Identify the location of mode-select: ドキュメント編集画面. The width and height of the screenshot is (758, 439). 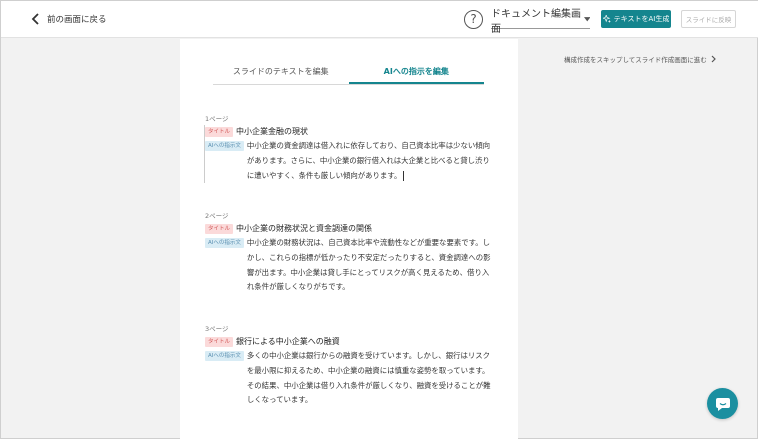
(540, 22).